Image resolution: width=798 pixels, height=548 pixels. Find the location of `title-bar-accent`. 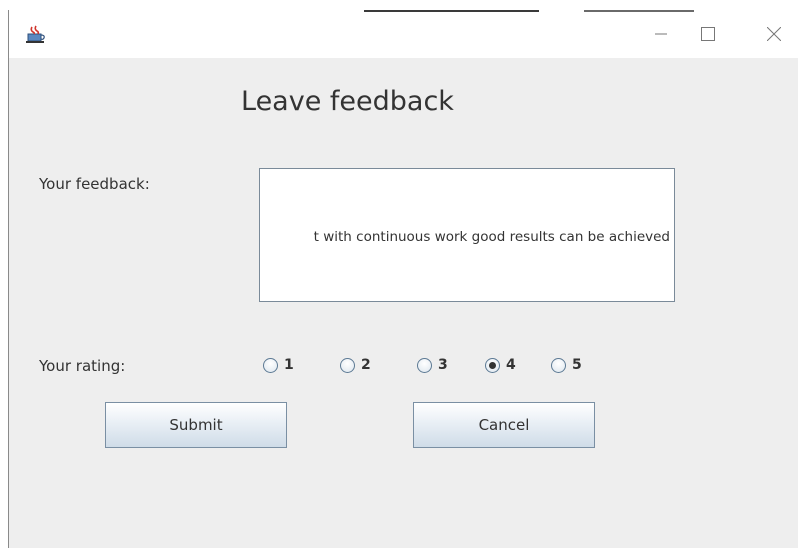

title-bar-accent is located at coordinates (451, 11).